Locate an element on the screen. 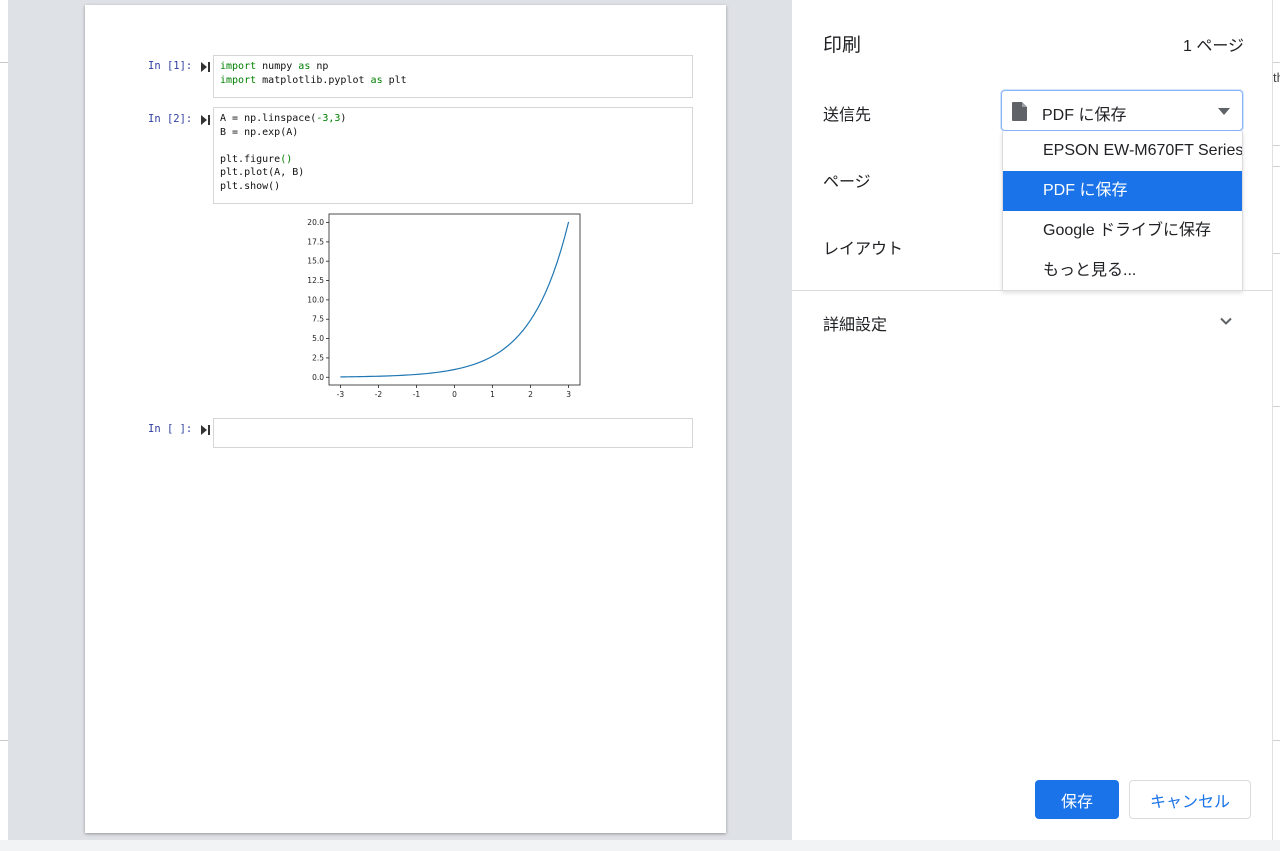 The height and width of the screenshot is (851, 1280). series-line is located at coordinates (455, 299).